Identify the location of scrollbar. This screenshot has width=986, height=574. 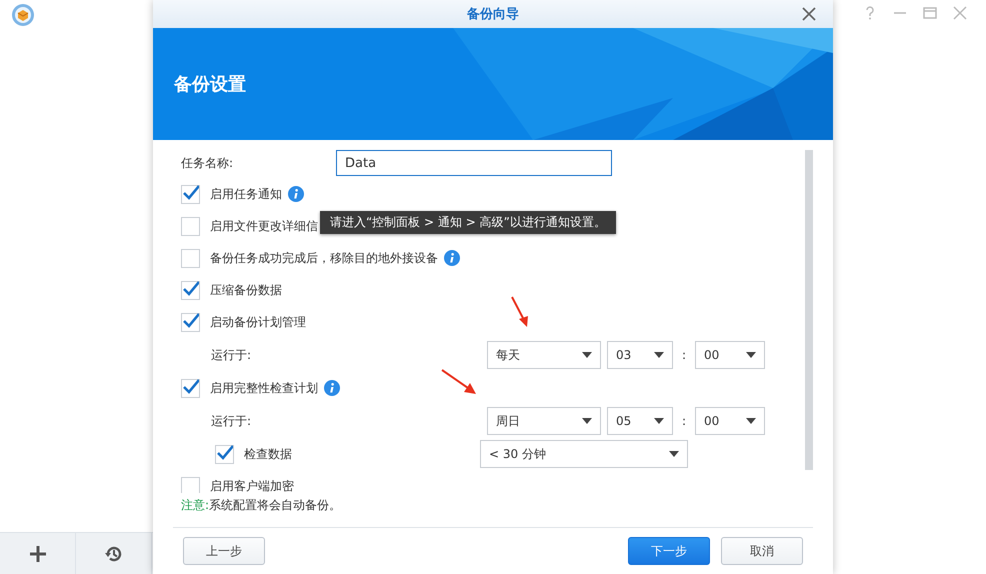
(809, 310).